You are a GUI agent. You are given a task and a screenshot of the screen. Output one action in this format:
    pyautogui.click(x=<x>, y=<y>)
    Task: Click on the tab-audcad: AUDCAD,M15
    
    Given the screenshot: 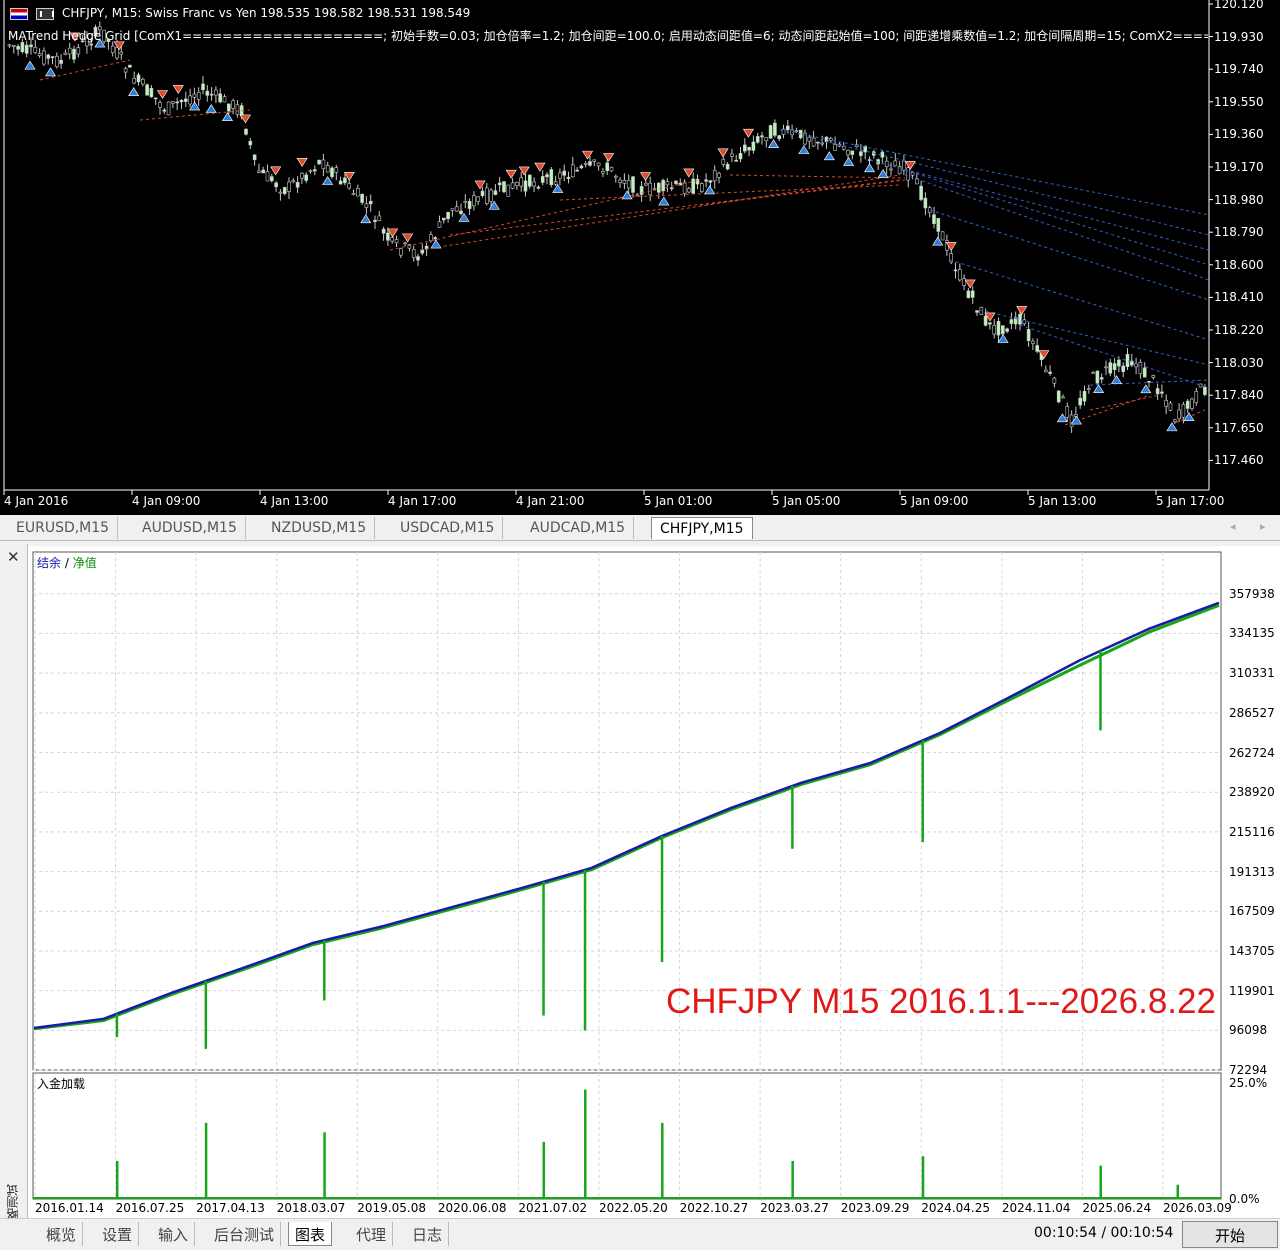 What is the action you would take?
    pyautogui.click(x=578, y=528)
    